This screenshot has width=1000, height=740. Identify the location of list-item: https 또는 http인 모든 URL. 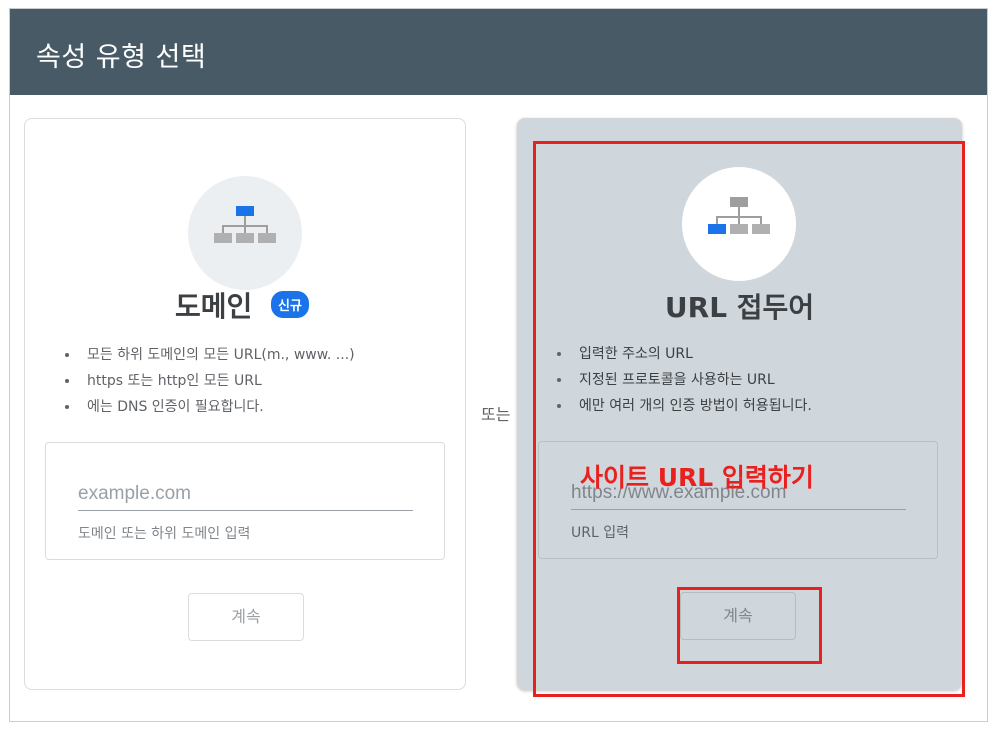
(208, 384).